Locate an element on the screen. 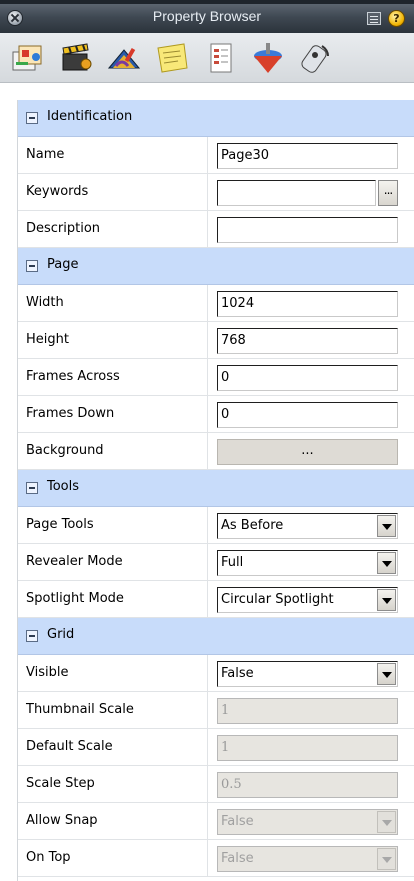  section-label: Grid is located at coordinates (61, 634).